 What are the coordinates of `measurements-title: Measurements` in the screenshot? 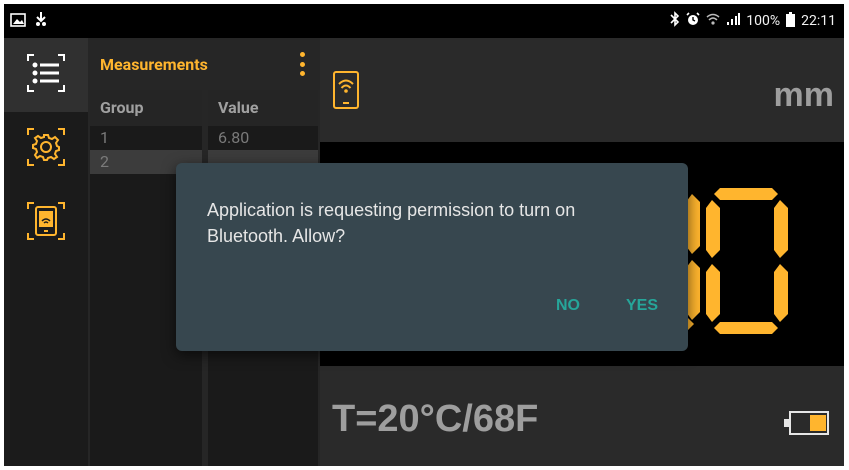 It's located at (154, 64).